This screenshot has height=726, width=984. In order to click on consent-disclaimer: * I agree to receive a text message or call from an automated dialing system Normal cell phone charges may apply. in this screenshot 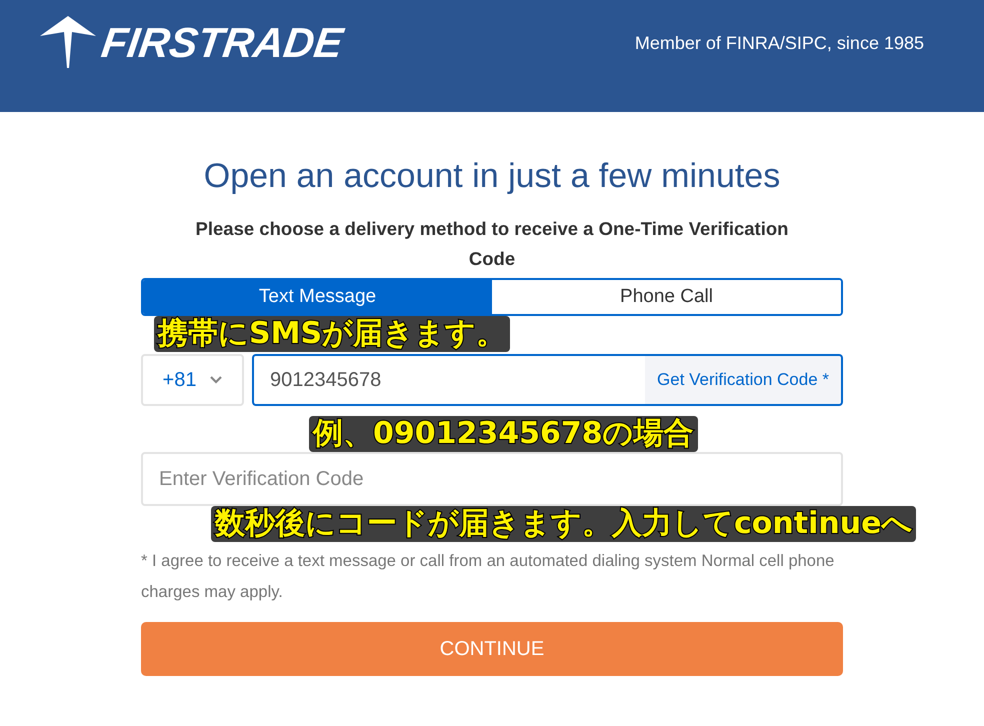, I will do `click(488, 577)`.